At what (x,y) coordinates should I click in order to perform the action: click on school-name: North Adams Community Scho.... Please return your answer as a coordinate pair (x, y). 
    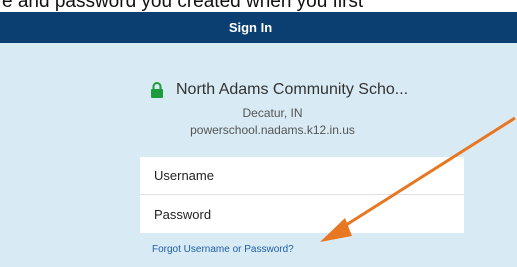
    Looking at the image, I should click on (292, 89).